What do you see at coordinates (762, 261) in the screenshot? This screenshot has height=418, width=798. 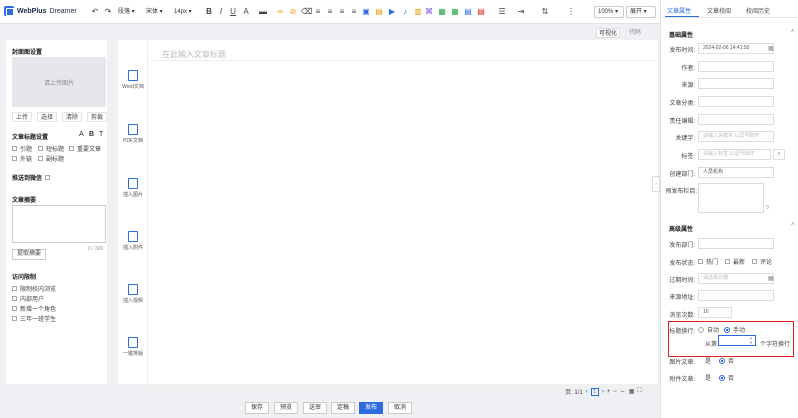 I see `status-comment: 评论` at bounding box center [762, 261].